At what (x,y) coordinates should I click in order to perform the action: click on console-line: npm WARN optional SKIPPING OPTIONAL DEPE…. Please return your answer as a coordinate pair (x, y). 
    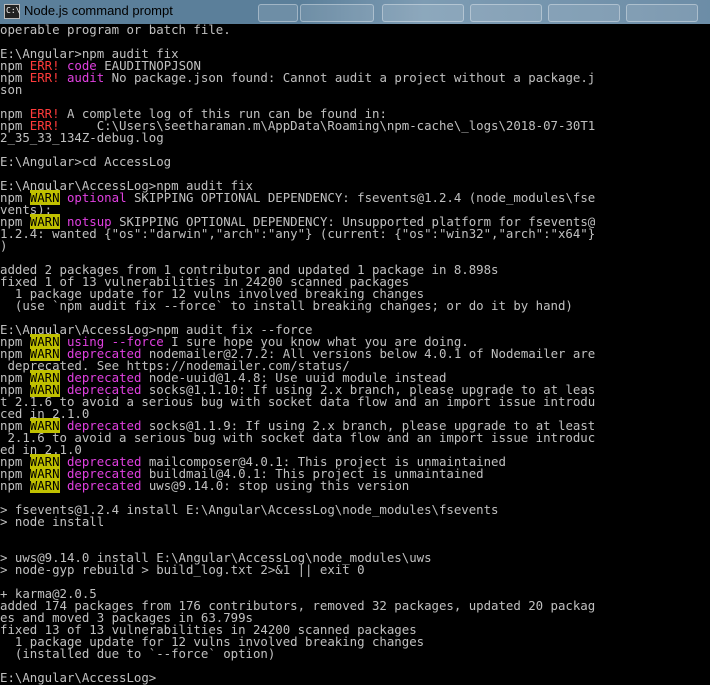
    Looking at the image, I should click on (355, 197).